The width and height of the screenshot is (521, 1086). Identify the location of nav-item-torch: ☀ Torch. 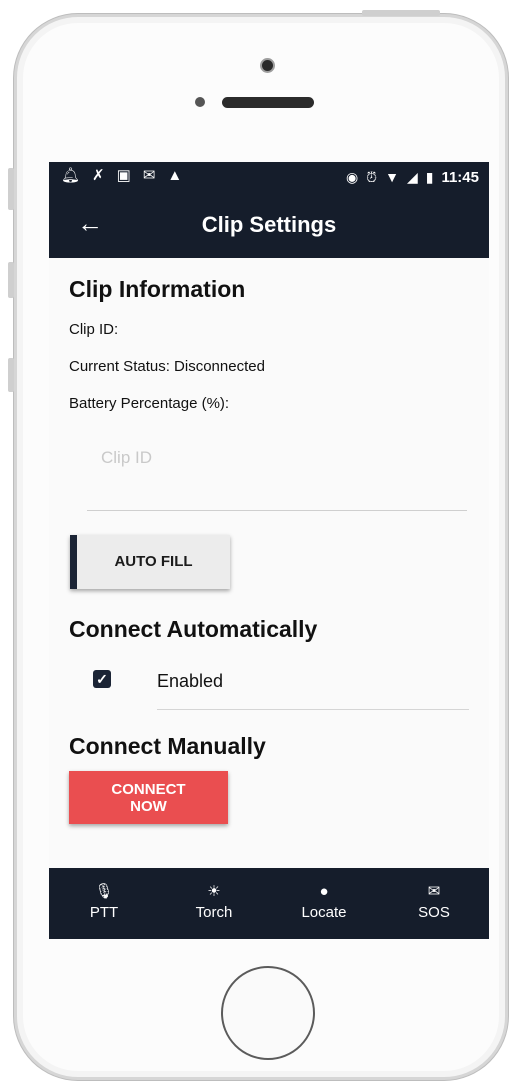
(214, 903).